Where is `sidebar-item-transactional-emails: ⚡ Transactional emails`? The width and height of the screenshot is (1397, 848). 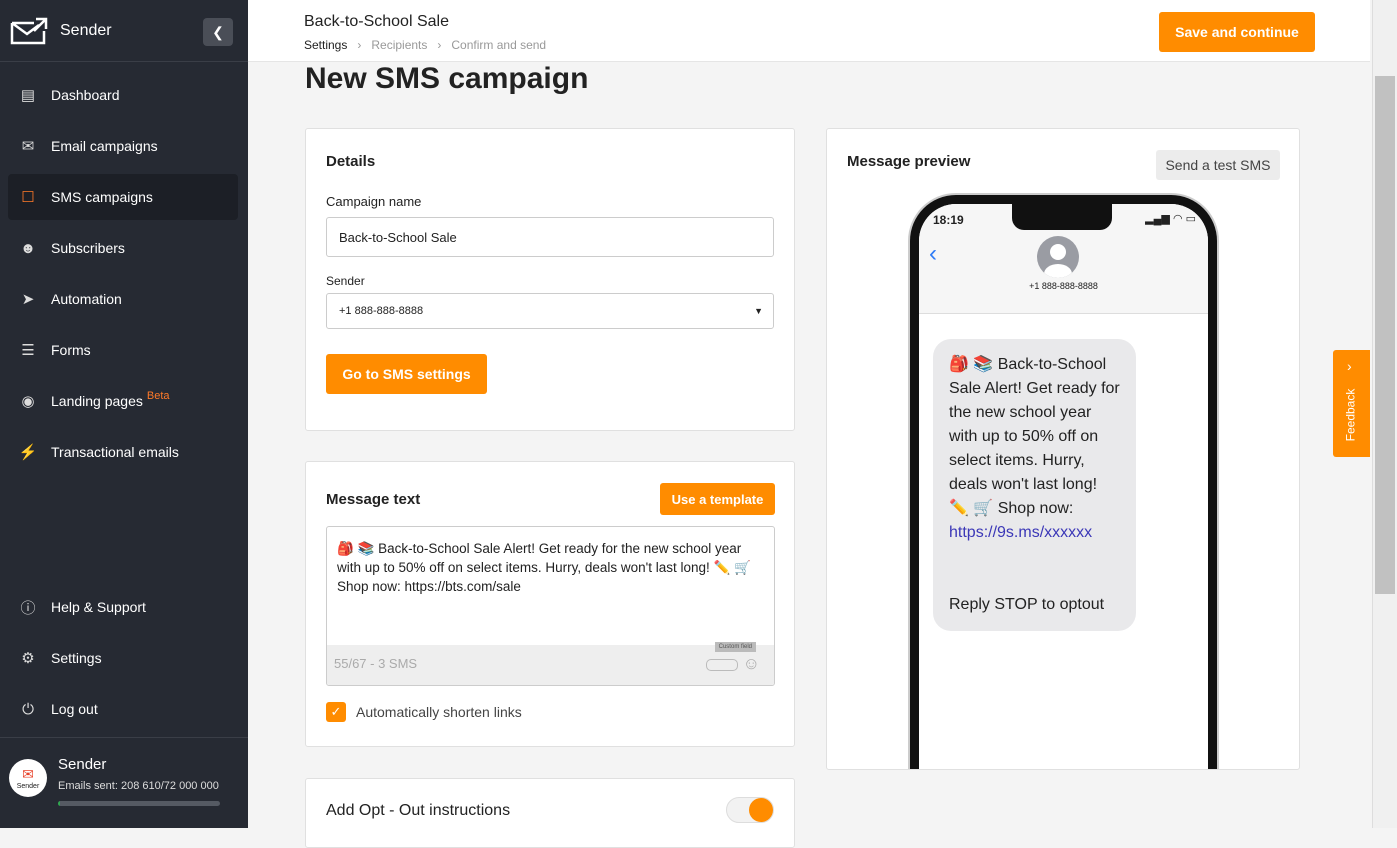 sidebar-item-transactional-emails: ⚡ Transactional emails is located at coordinates (123, 452).